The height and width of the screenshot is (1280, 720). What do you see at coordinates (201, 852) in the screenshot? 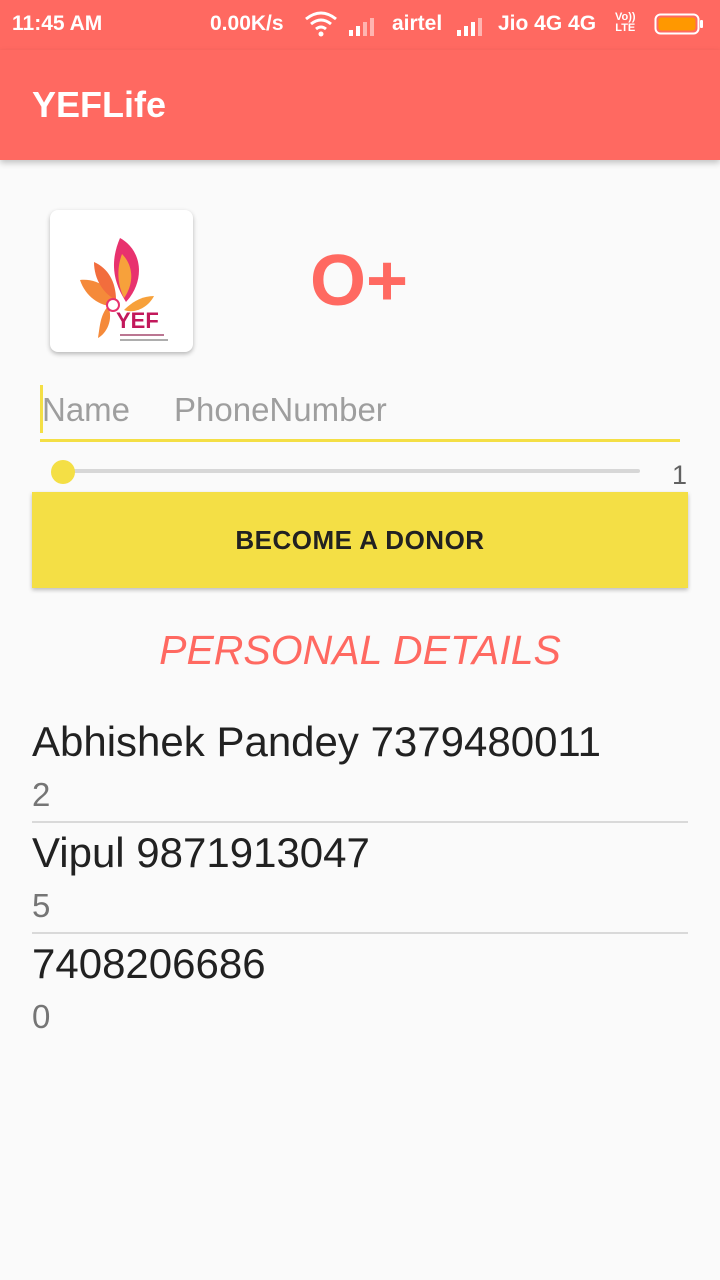
I see `donor-primary-text: Vipul 9871913047` at bounding box center [201, 852].